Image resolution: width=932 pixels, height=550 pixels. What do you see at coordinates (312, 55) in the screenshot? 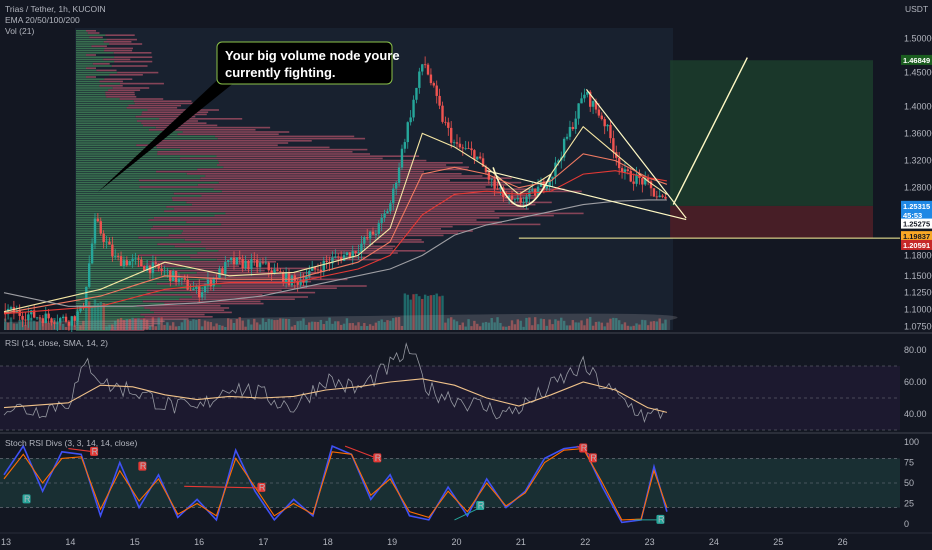
I see `callout-line-1: Your big volume node youre` at bounding box center [312, 55].